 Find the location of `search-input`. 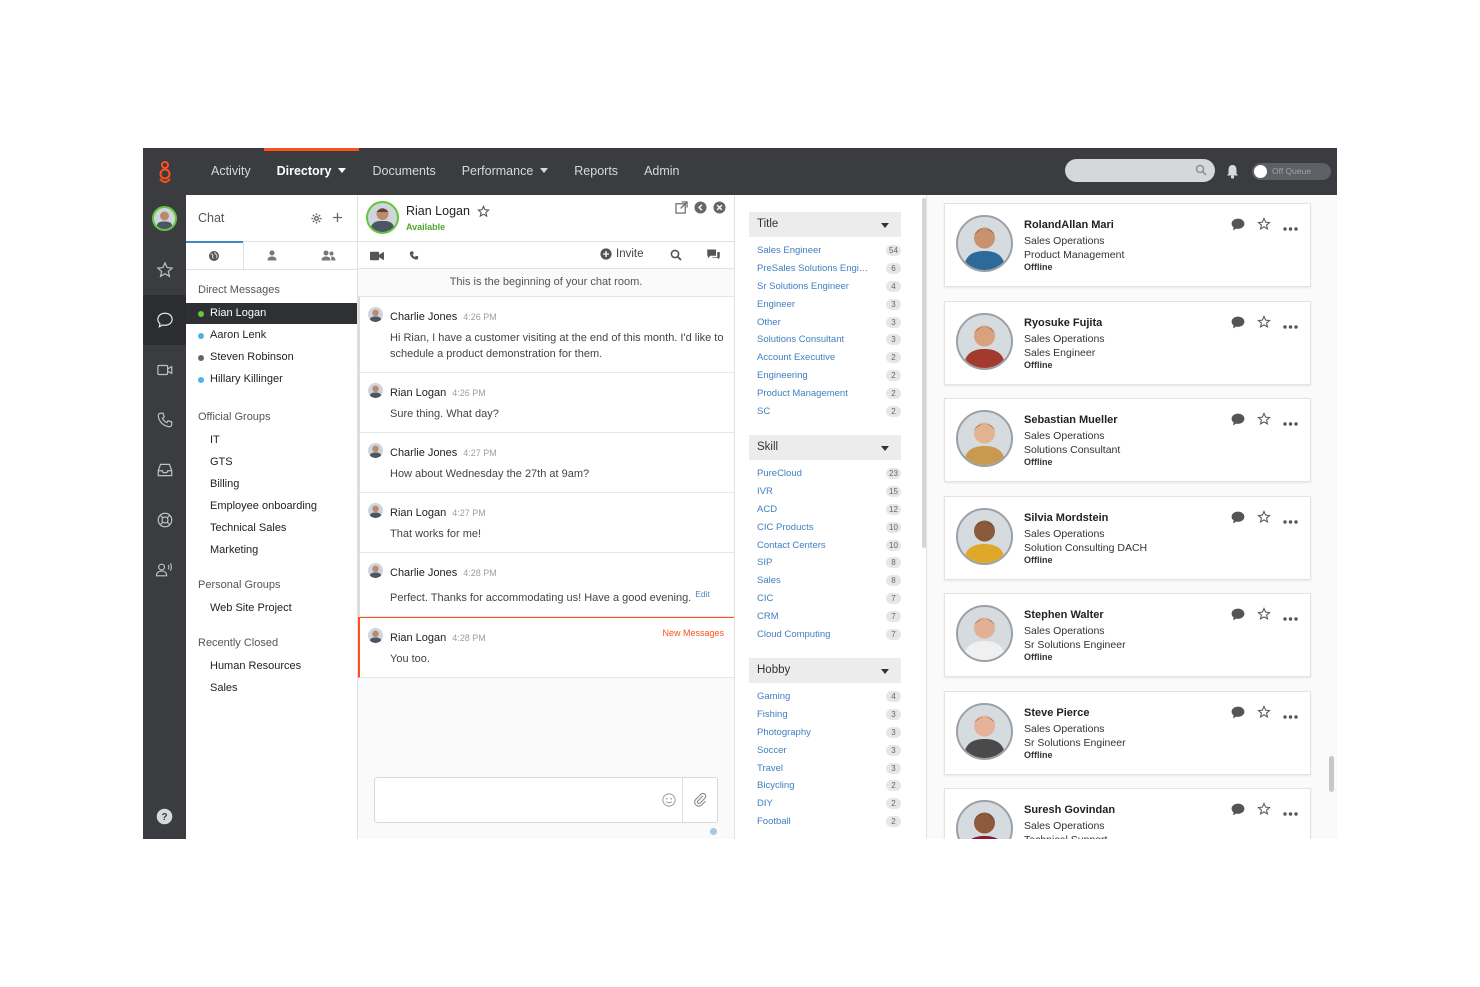

search-input is located at coordinates (1140, 170).